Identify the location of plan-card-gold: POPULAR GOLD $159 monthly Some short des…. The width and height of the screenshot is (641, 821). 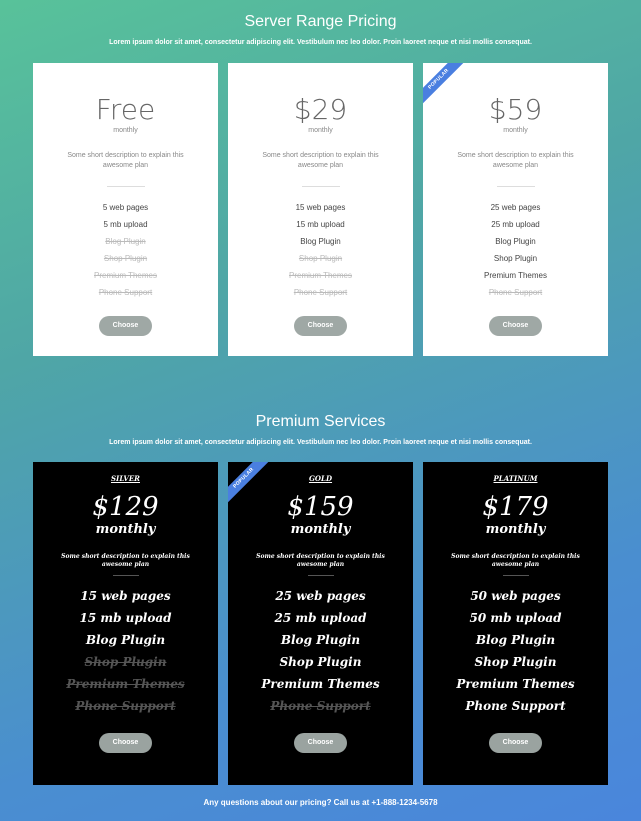
(320, 623).